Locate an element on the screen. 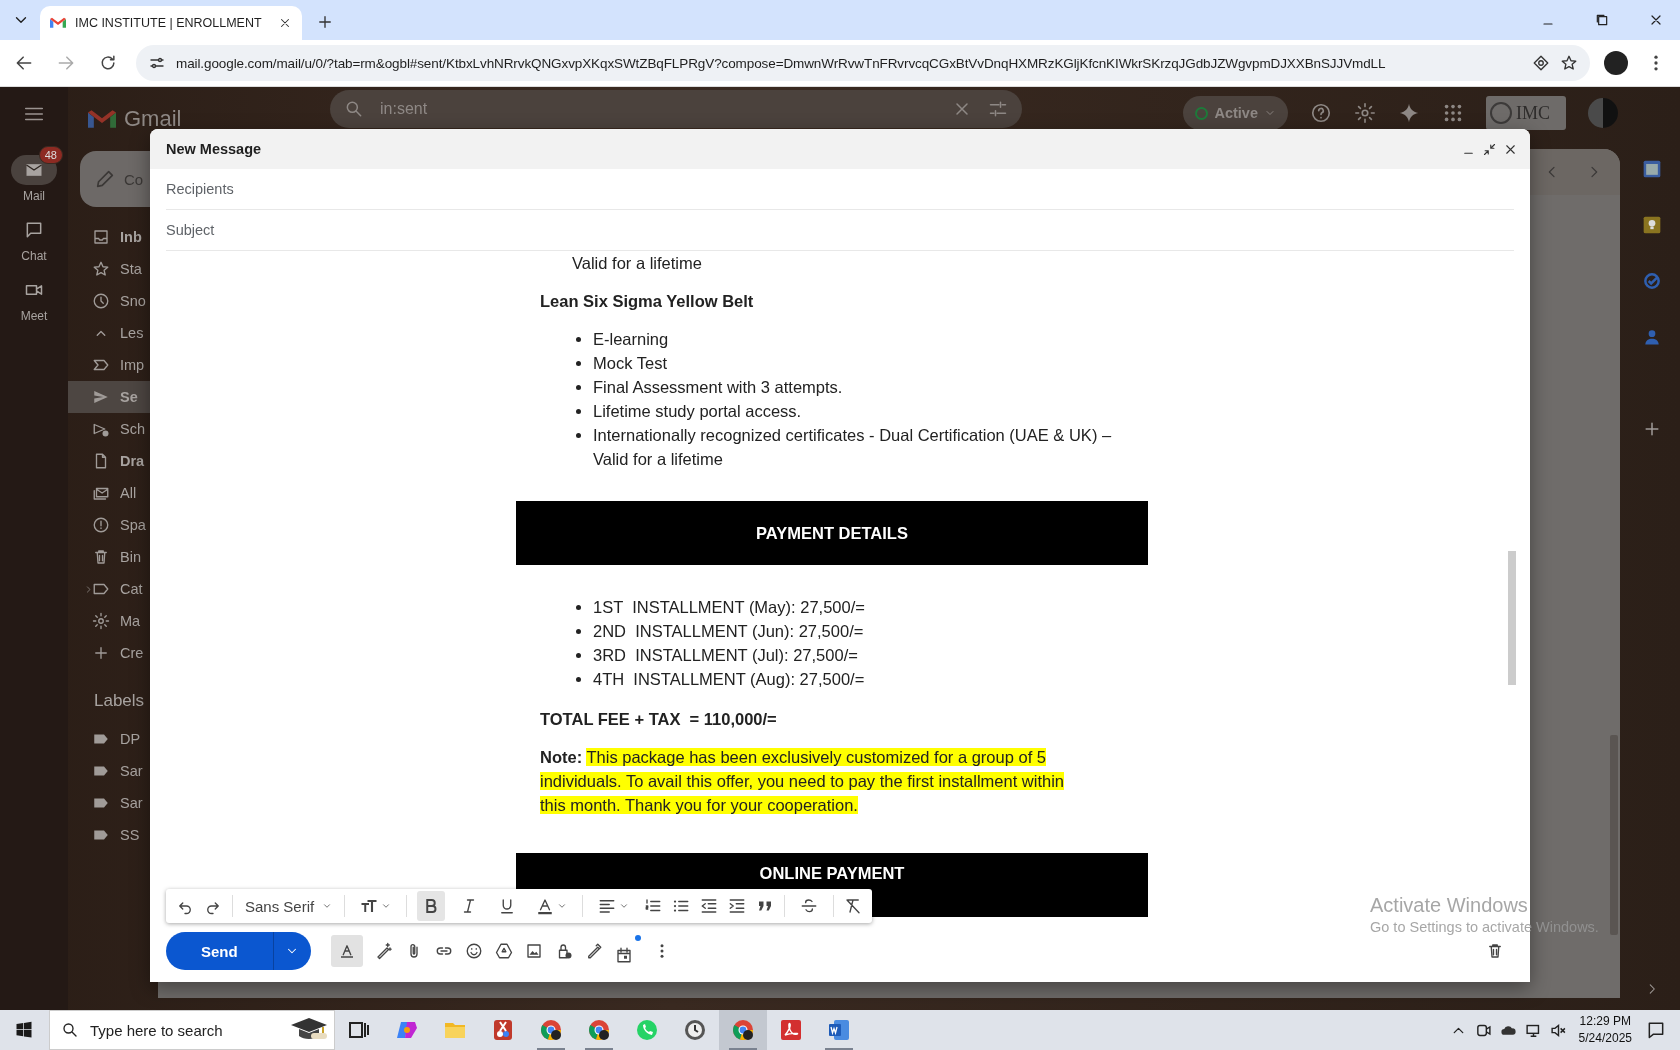 The width and height of the screenshot is (1680, 1050). organization-logo: IMC is located at coordinates (1526, 113).